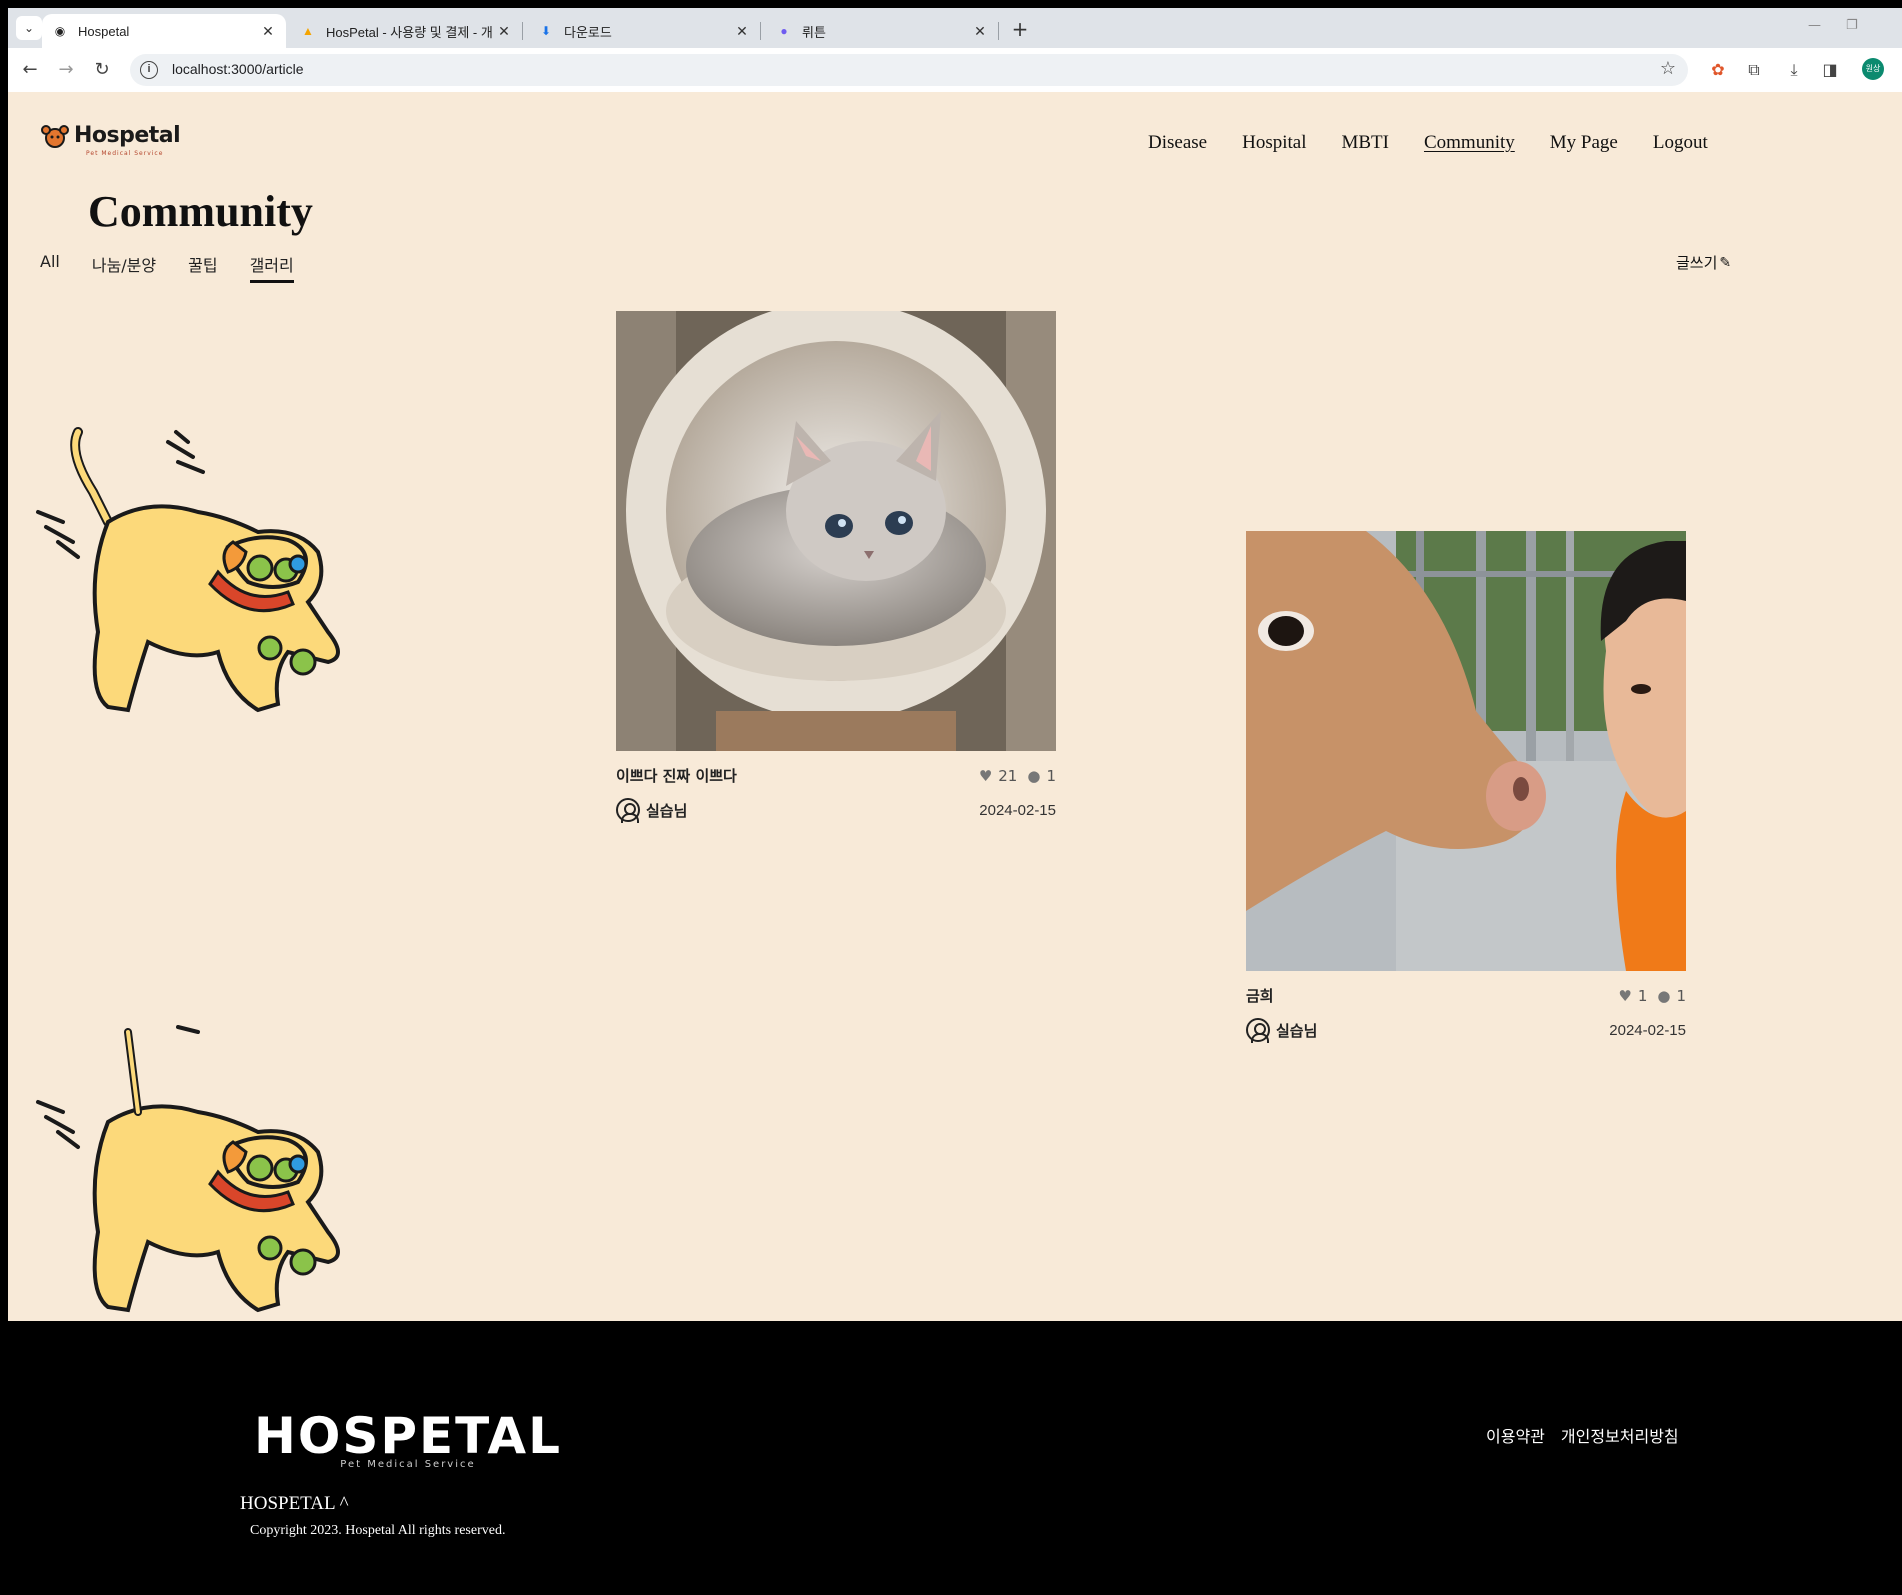  What do you see at coordinates (1515, 1435) in the screenshot?
I see `terms-link: 이용약관` at bounding box center [1515, 1435].